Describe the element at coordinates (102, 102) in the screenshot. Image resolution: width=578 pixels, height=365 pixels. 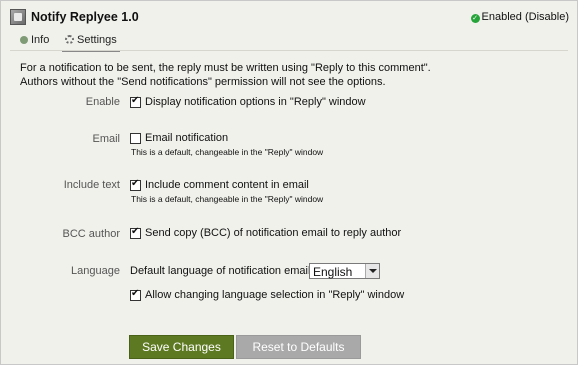
I see `enable-label: Enable` at that location.